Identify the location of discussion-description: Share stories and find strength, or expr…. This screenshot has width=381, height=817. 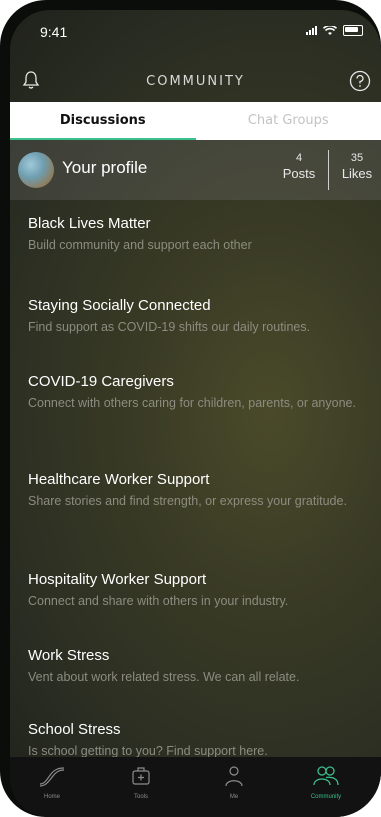
(187, 501).